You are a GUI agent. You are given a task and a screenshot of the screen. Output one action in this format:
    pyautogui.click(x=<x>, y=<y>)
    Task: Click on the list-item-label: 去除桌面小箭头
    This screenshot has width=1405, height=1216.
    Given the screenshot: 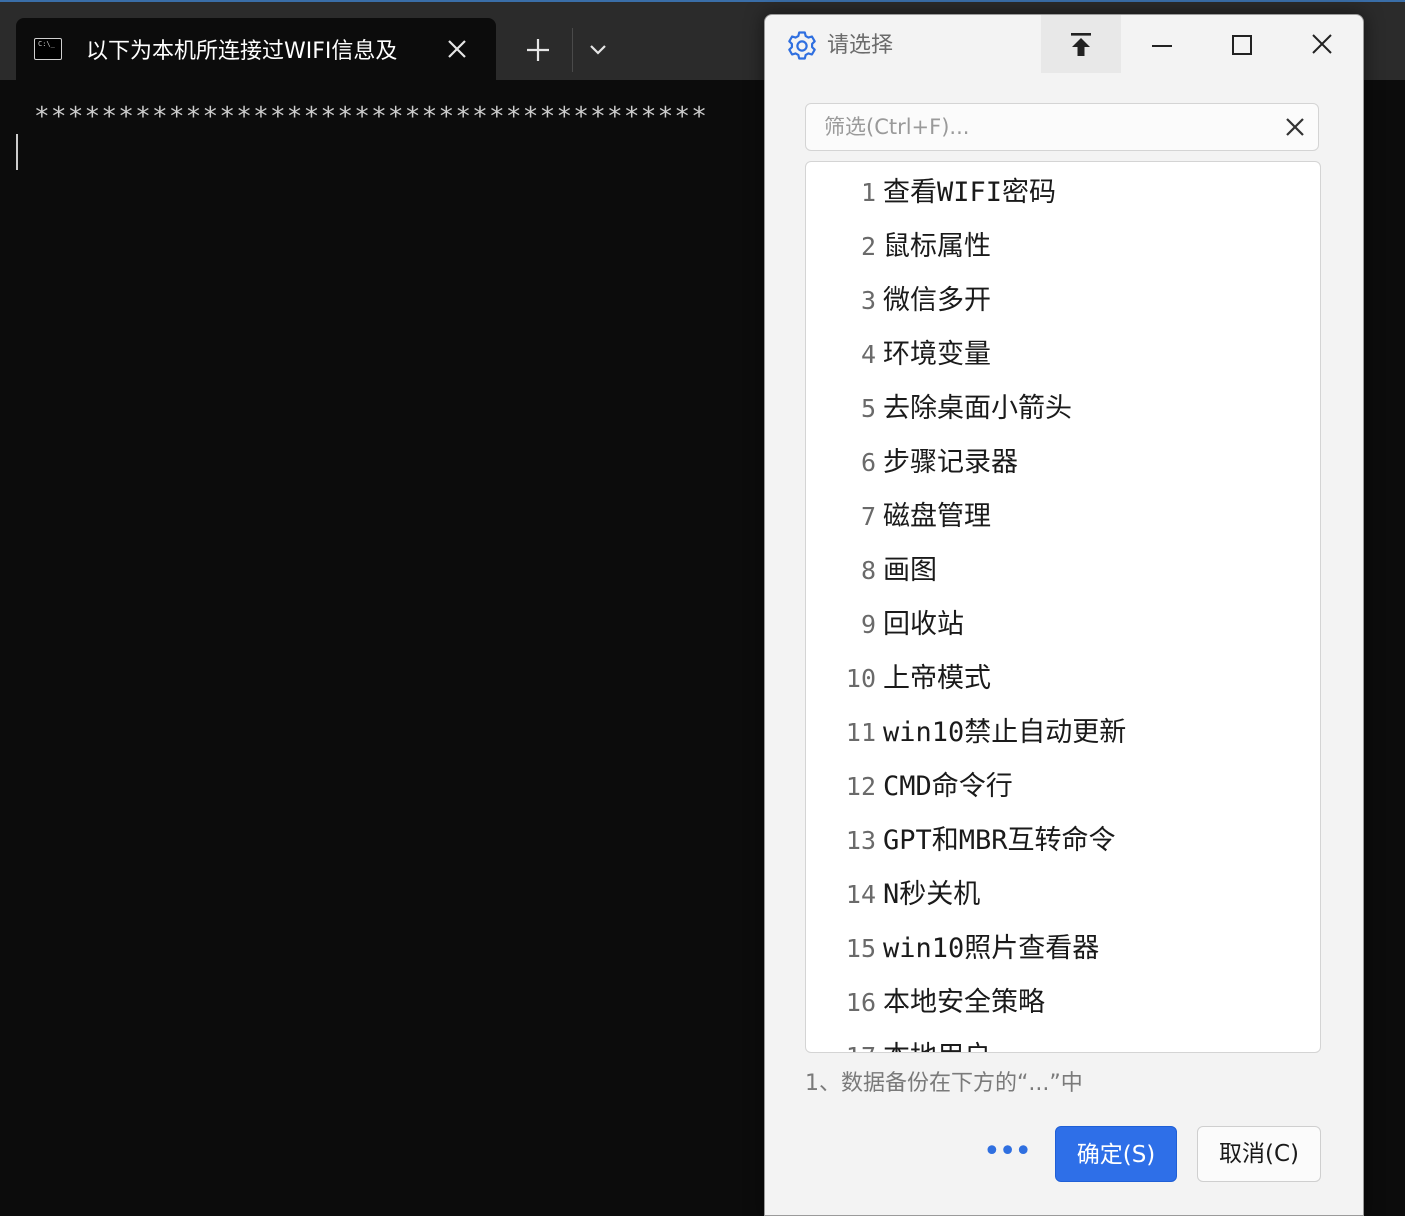 What is the action you would take?
    pyautogui.click(x=977, y=408)
    